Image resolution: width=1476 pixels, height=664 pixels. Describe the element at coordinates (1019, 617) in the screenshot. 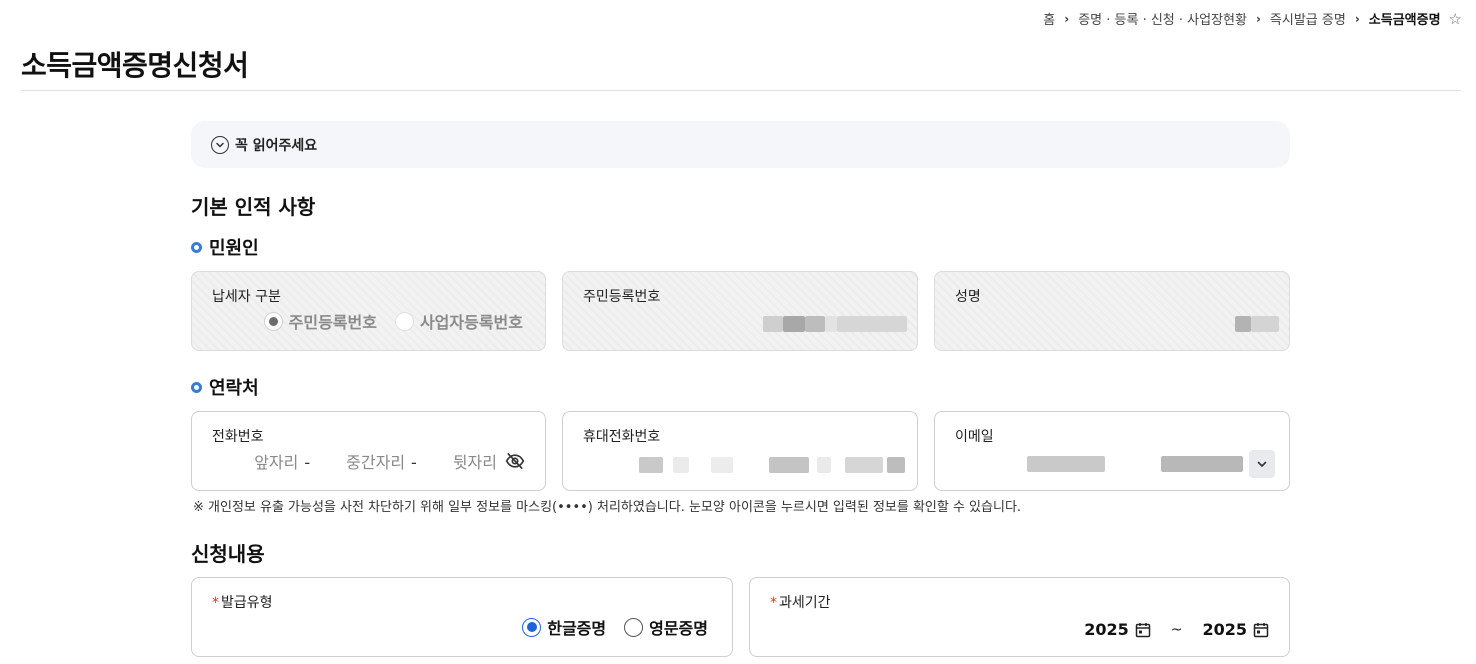

I see `tax-period-card: * 과세기간 2025 ~ 2025` at that location.